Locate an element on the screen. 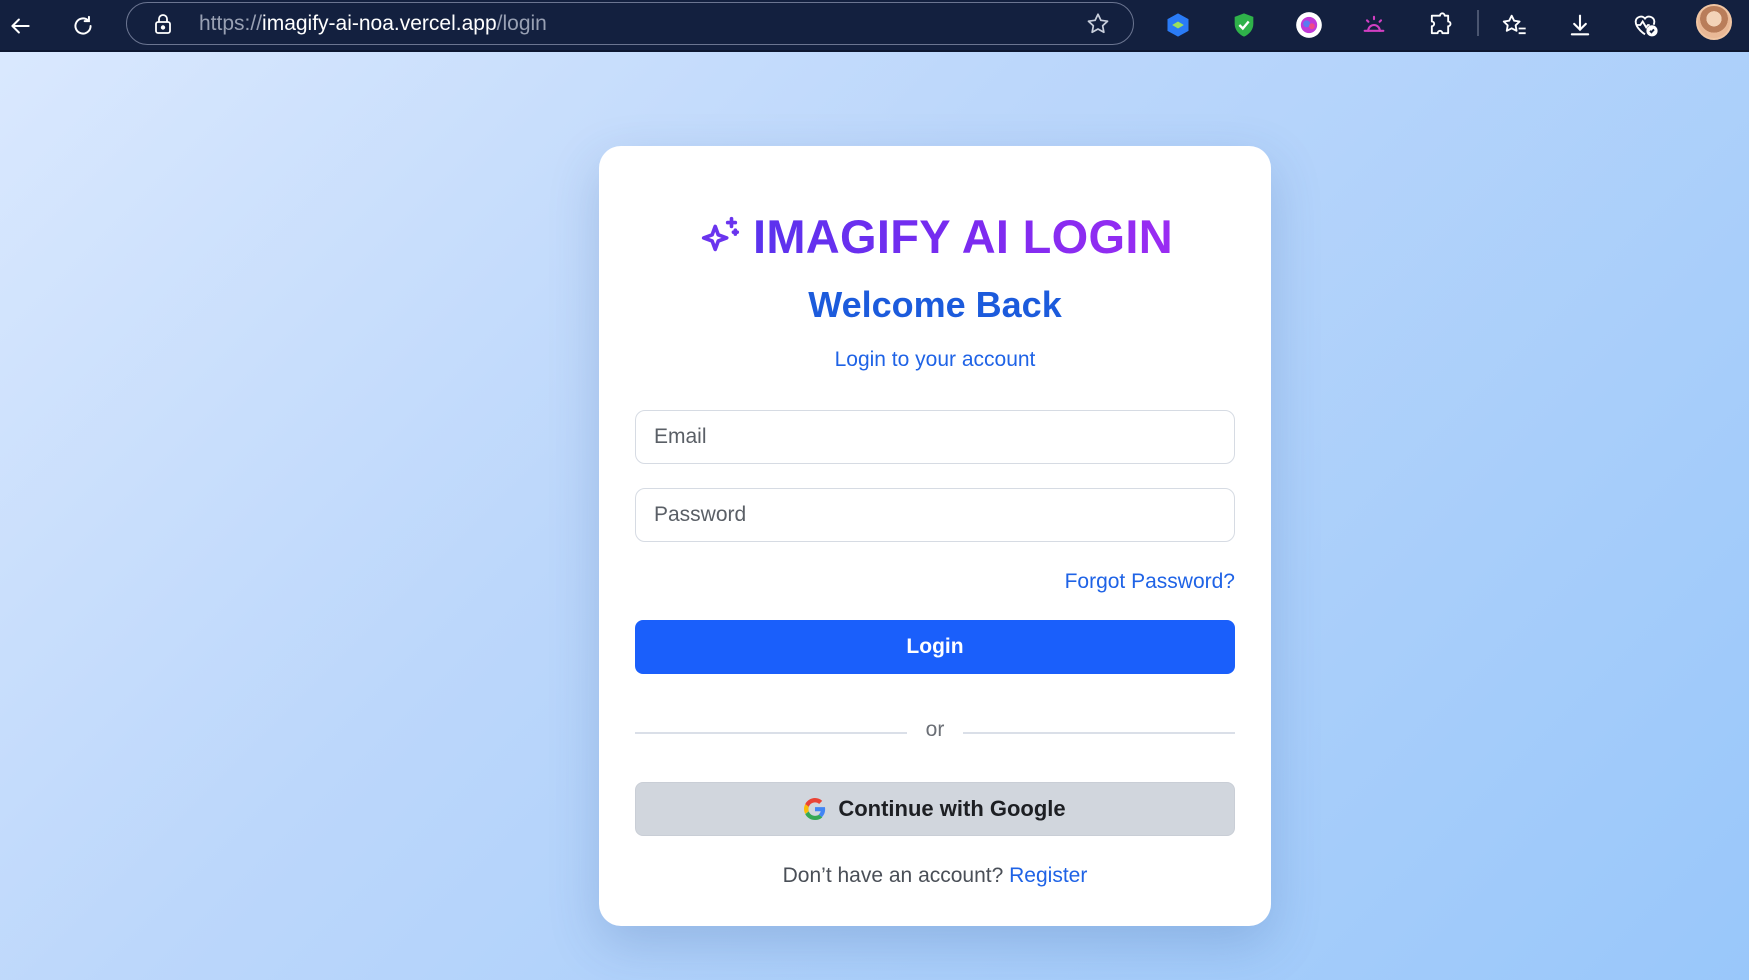  google-signin-button: Continue with Google is located at coordinates (935, 809).